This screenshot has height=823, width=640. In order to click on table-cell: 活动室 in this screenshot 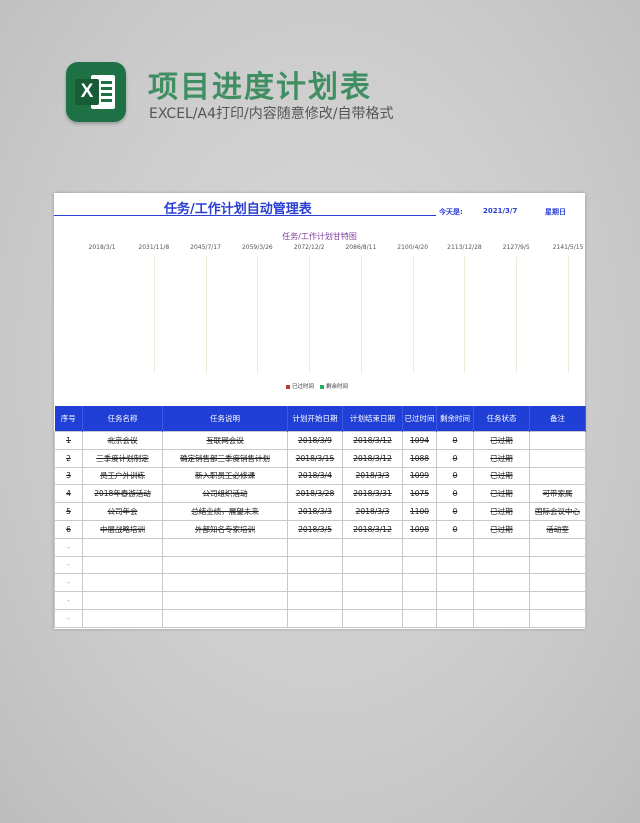, I will do `click(557, 529)`.